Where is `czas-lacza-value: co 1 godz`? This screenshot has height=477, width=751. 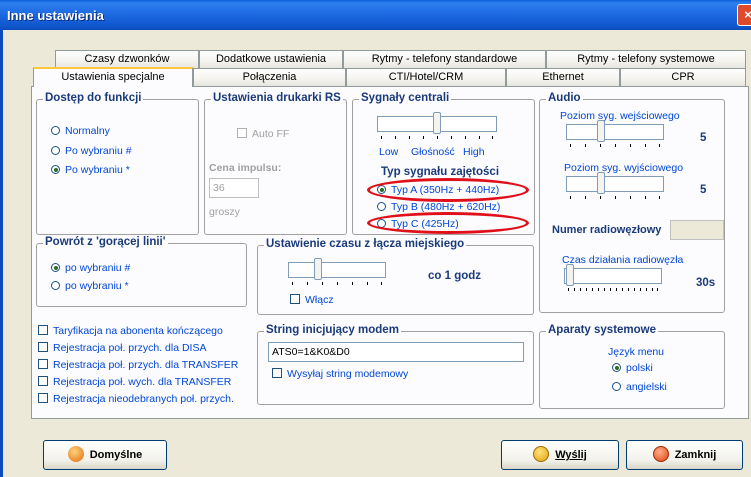
czas-lacza-value: co 1 godz is located at coordinates (455, 276).